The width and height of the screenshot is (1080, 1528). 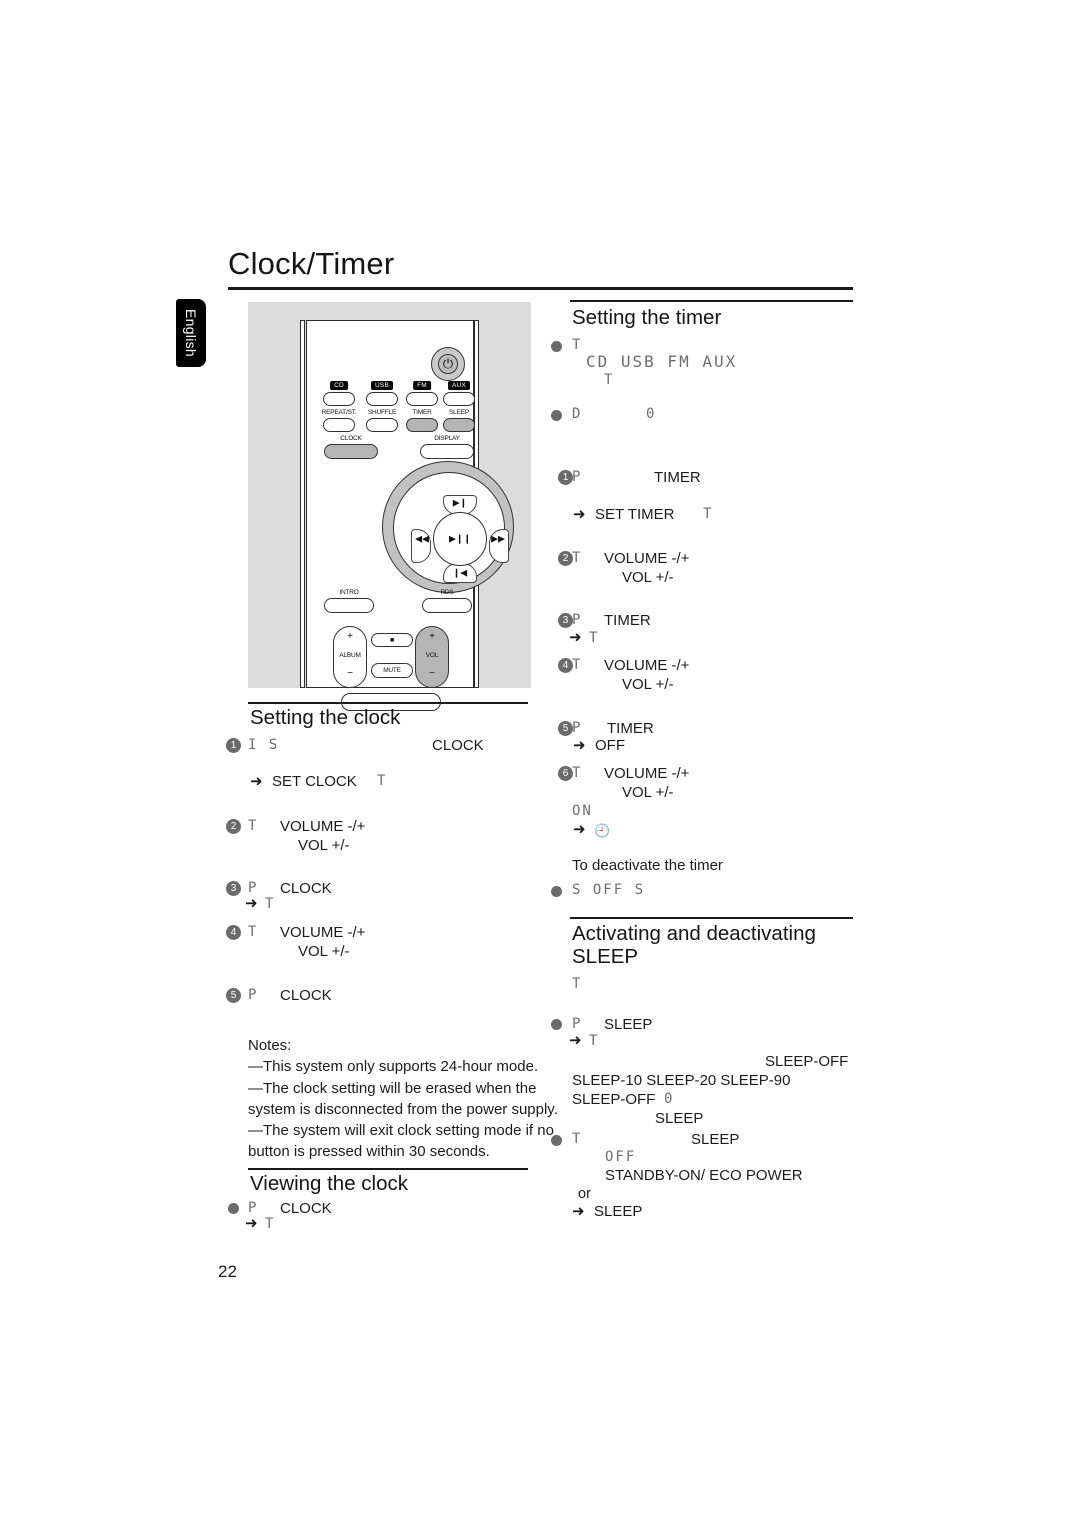 I want to click on remote-label-aux: AUX, so click(x=459, y=385).